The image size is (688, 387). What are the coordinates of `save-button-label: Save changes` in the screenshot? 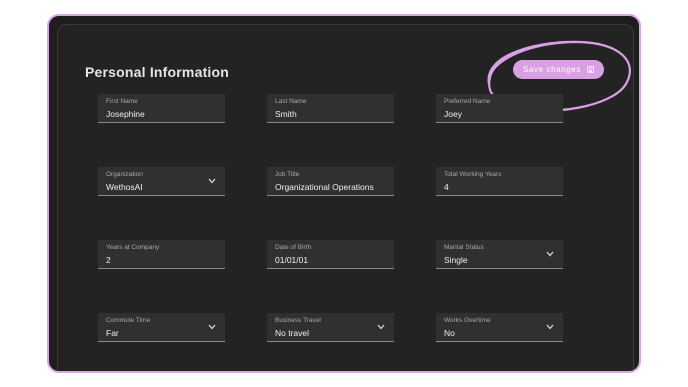 It's located at (552, 69).